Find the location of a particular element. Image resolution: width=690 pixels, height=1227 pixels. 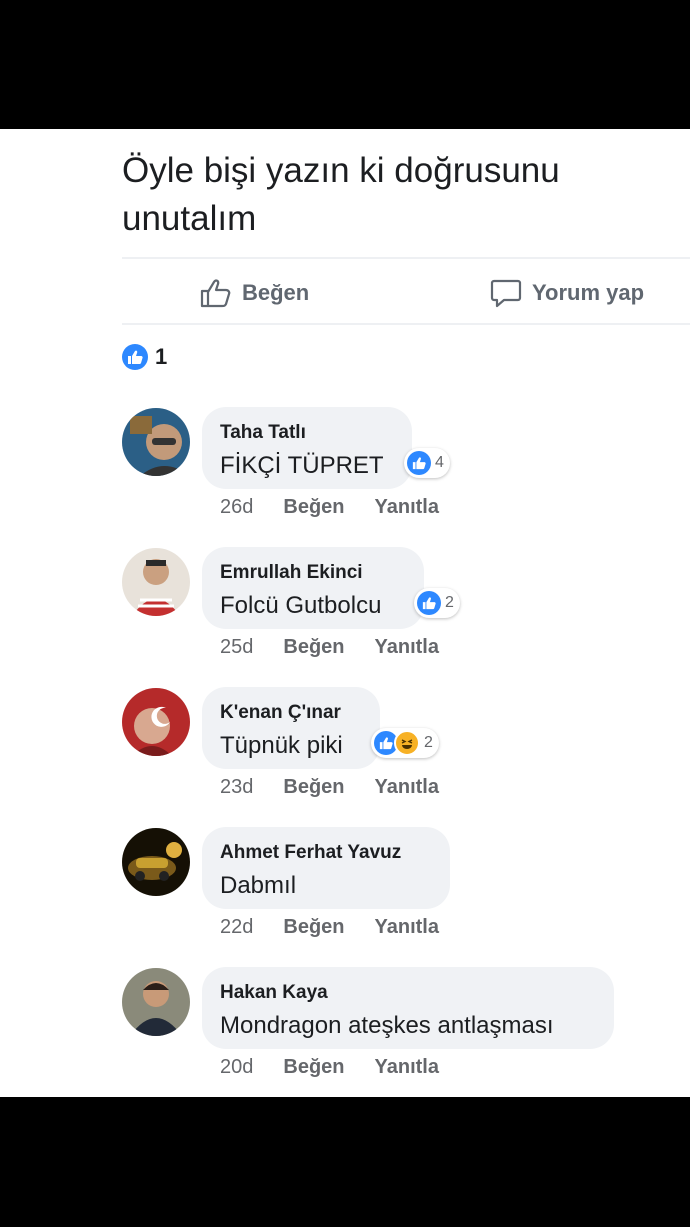

comment-time: 23d is located at coordinates (237, 787).